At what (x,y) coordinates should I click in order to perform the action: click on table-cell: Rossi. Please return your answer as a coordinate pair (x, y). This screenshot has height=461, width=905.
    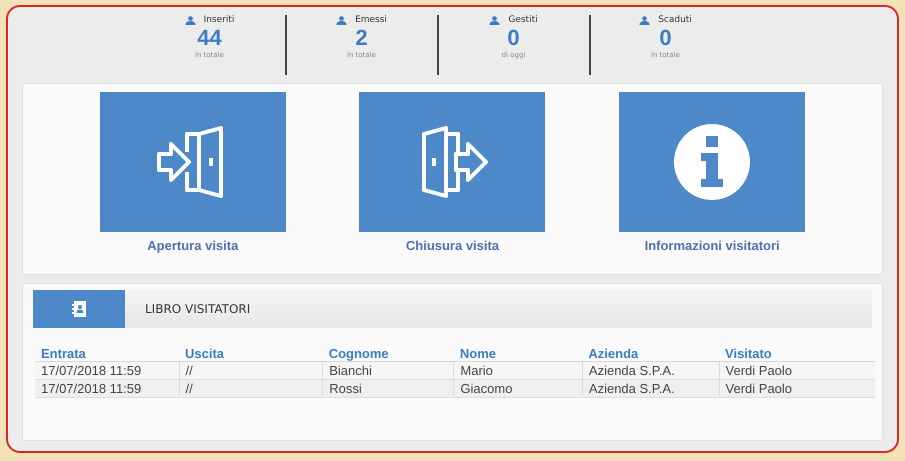
    Looking at the image, I should click on (388, 389).